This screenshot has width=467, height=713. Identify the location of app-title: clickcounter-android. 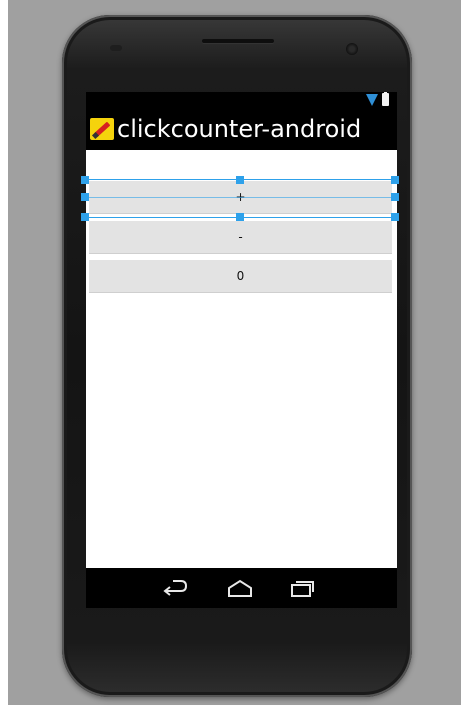
(239, 129).